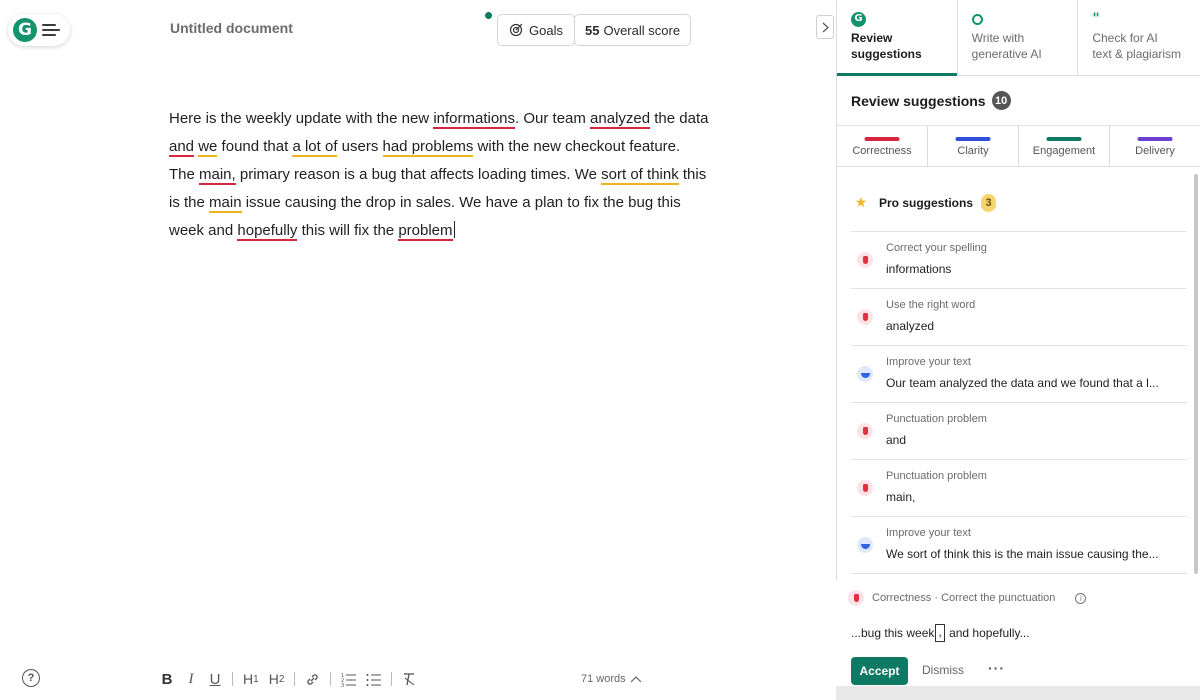 The image size is (1200, 700). I want to click on tab-label-line1: Write with, so click(998, 38).